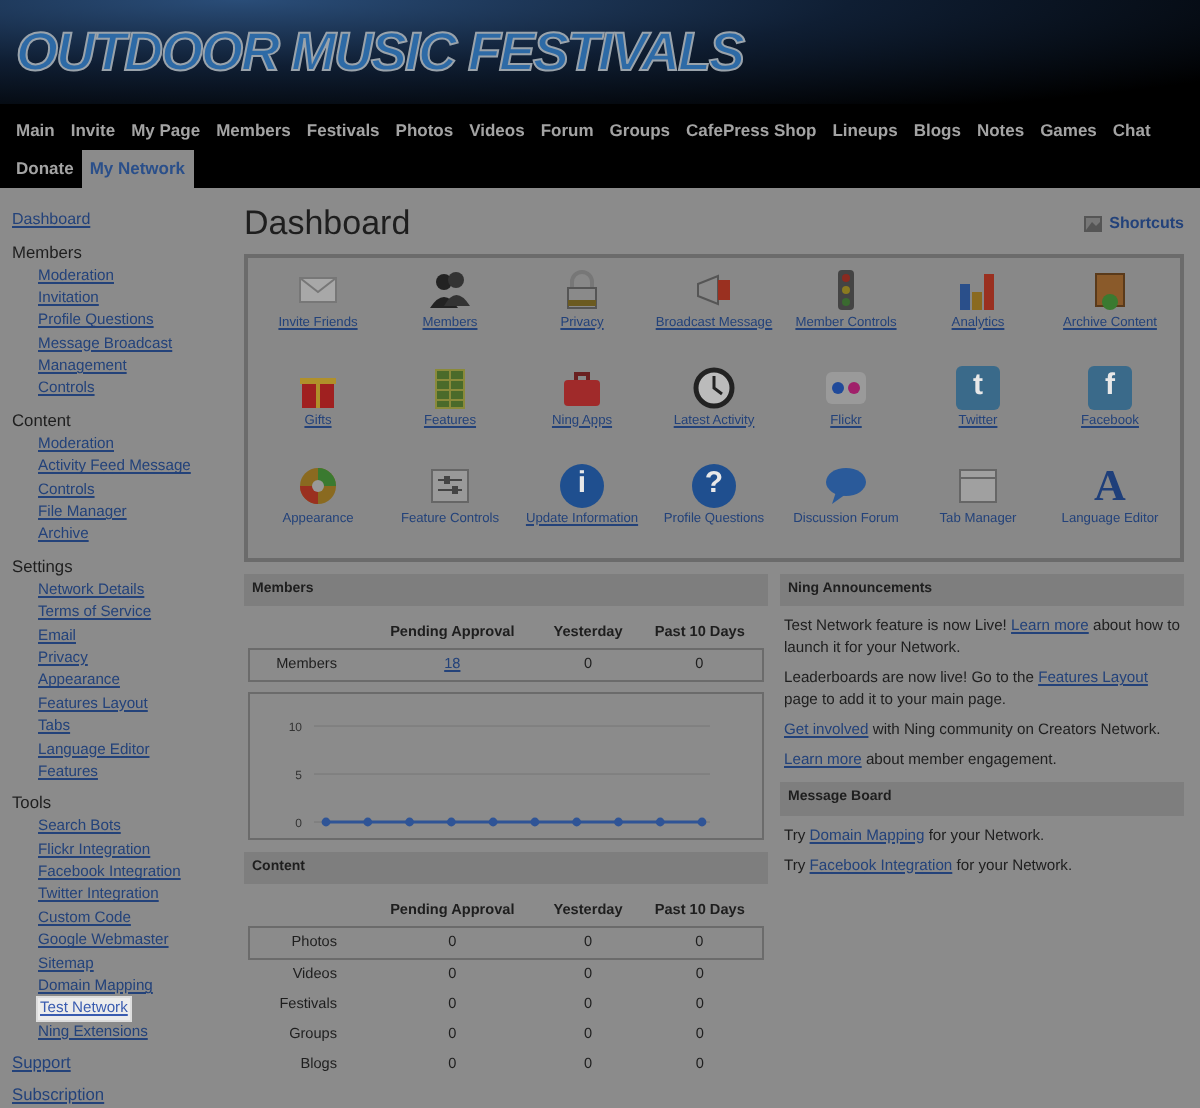 The image size is (1200, 1108). I want to click on nav-tab: Invite, so click(93, 131).